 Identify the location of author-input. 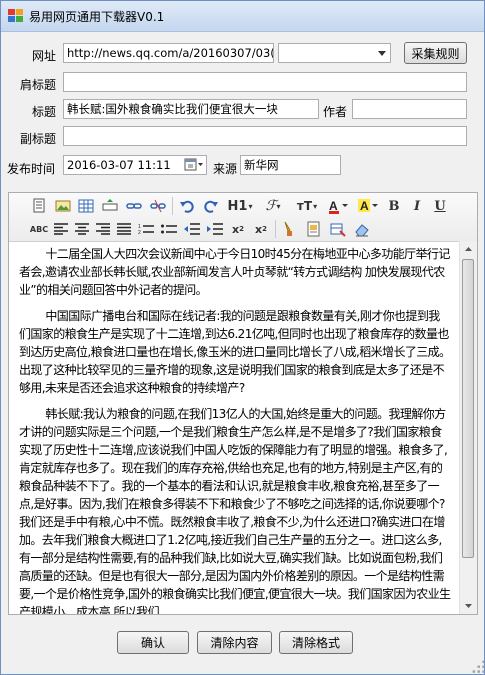
(409, 109).